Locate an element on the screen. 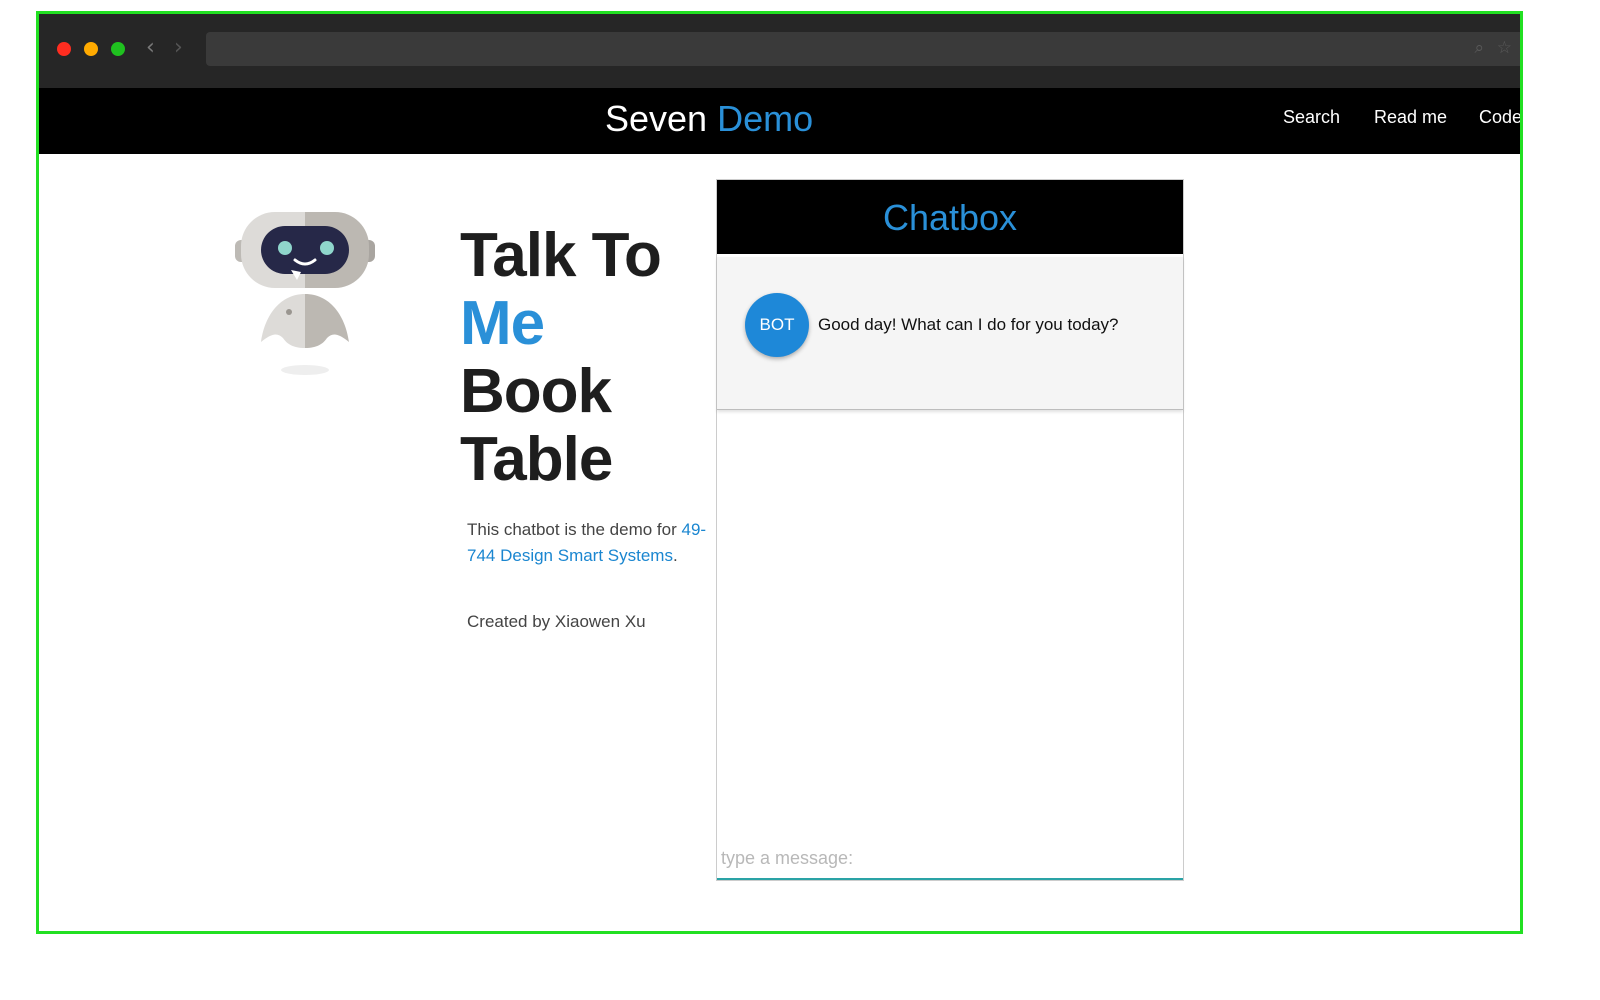  hero-headline: Talk To Me Book Table is located at coordinates (561, 357).